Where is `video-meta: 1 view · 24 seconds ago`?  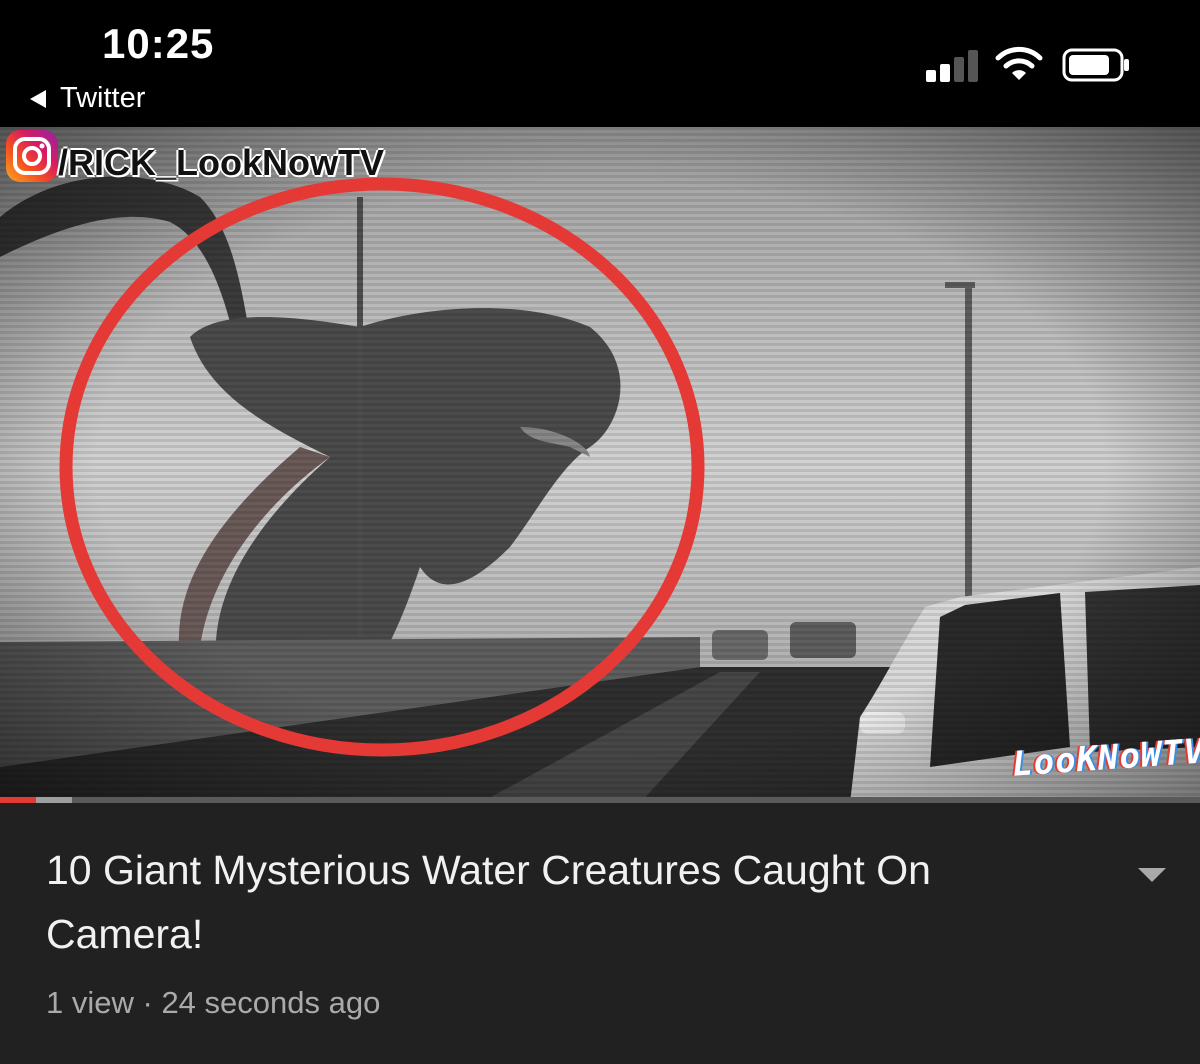
video-meta: 1 view · 24 seconds ago is located at coordinates (213, 1003).